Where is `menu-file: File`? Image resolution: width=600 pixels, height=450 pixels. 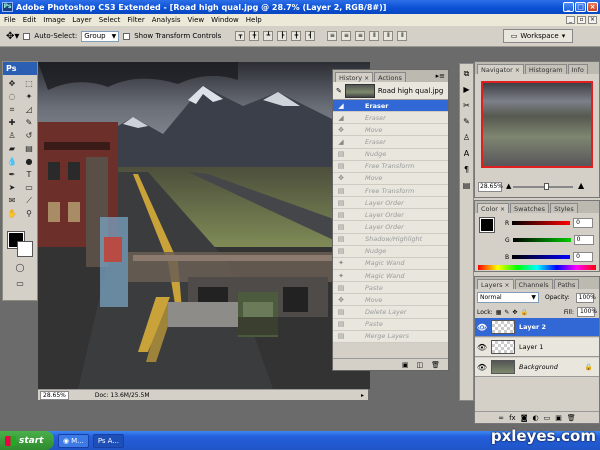 menu-file: File is located at coordinates (10, 20).